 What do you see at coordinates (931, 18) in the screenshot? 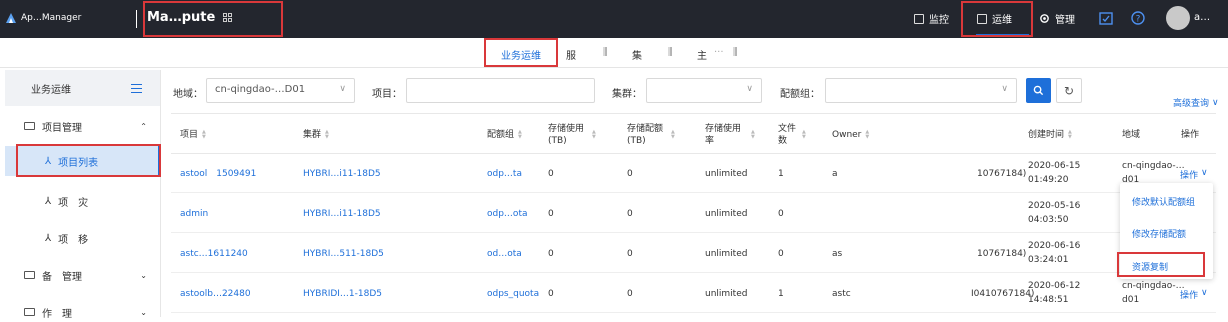
I see `nav-monitor: 监控` at bounding box center [931, 18].